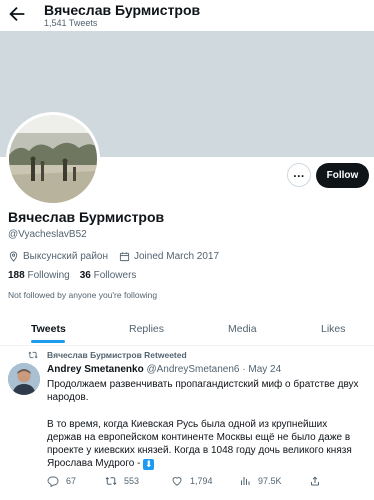 The image size is (374, 500). What do you see at coordinates (122, 481) in the screenshot?
I see `retweet-button: 553` at bounding box center [122, 481].